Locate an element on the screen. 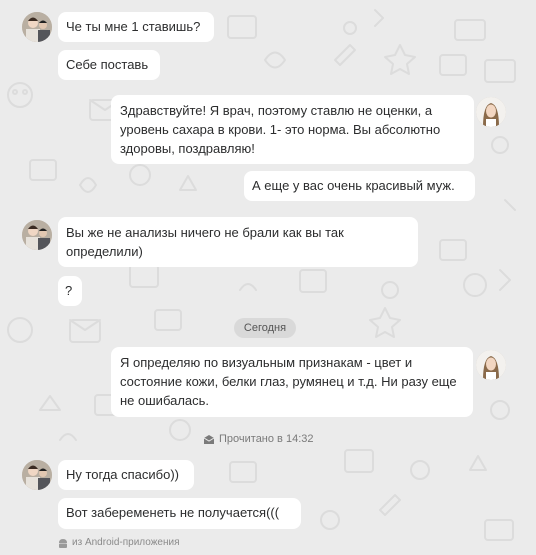 The height and width of the screenshot is (555, 536). message-incoming: Ну тогда спасибо)) is located at coordinates (126, 475).